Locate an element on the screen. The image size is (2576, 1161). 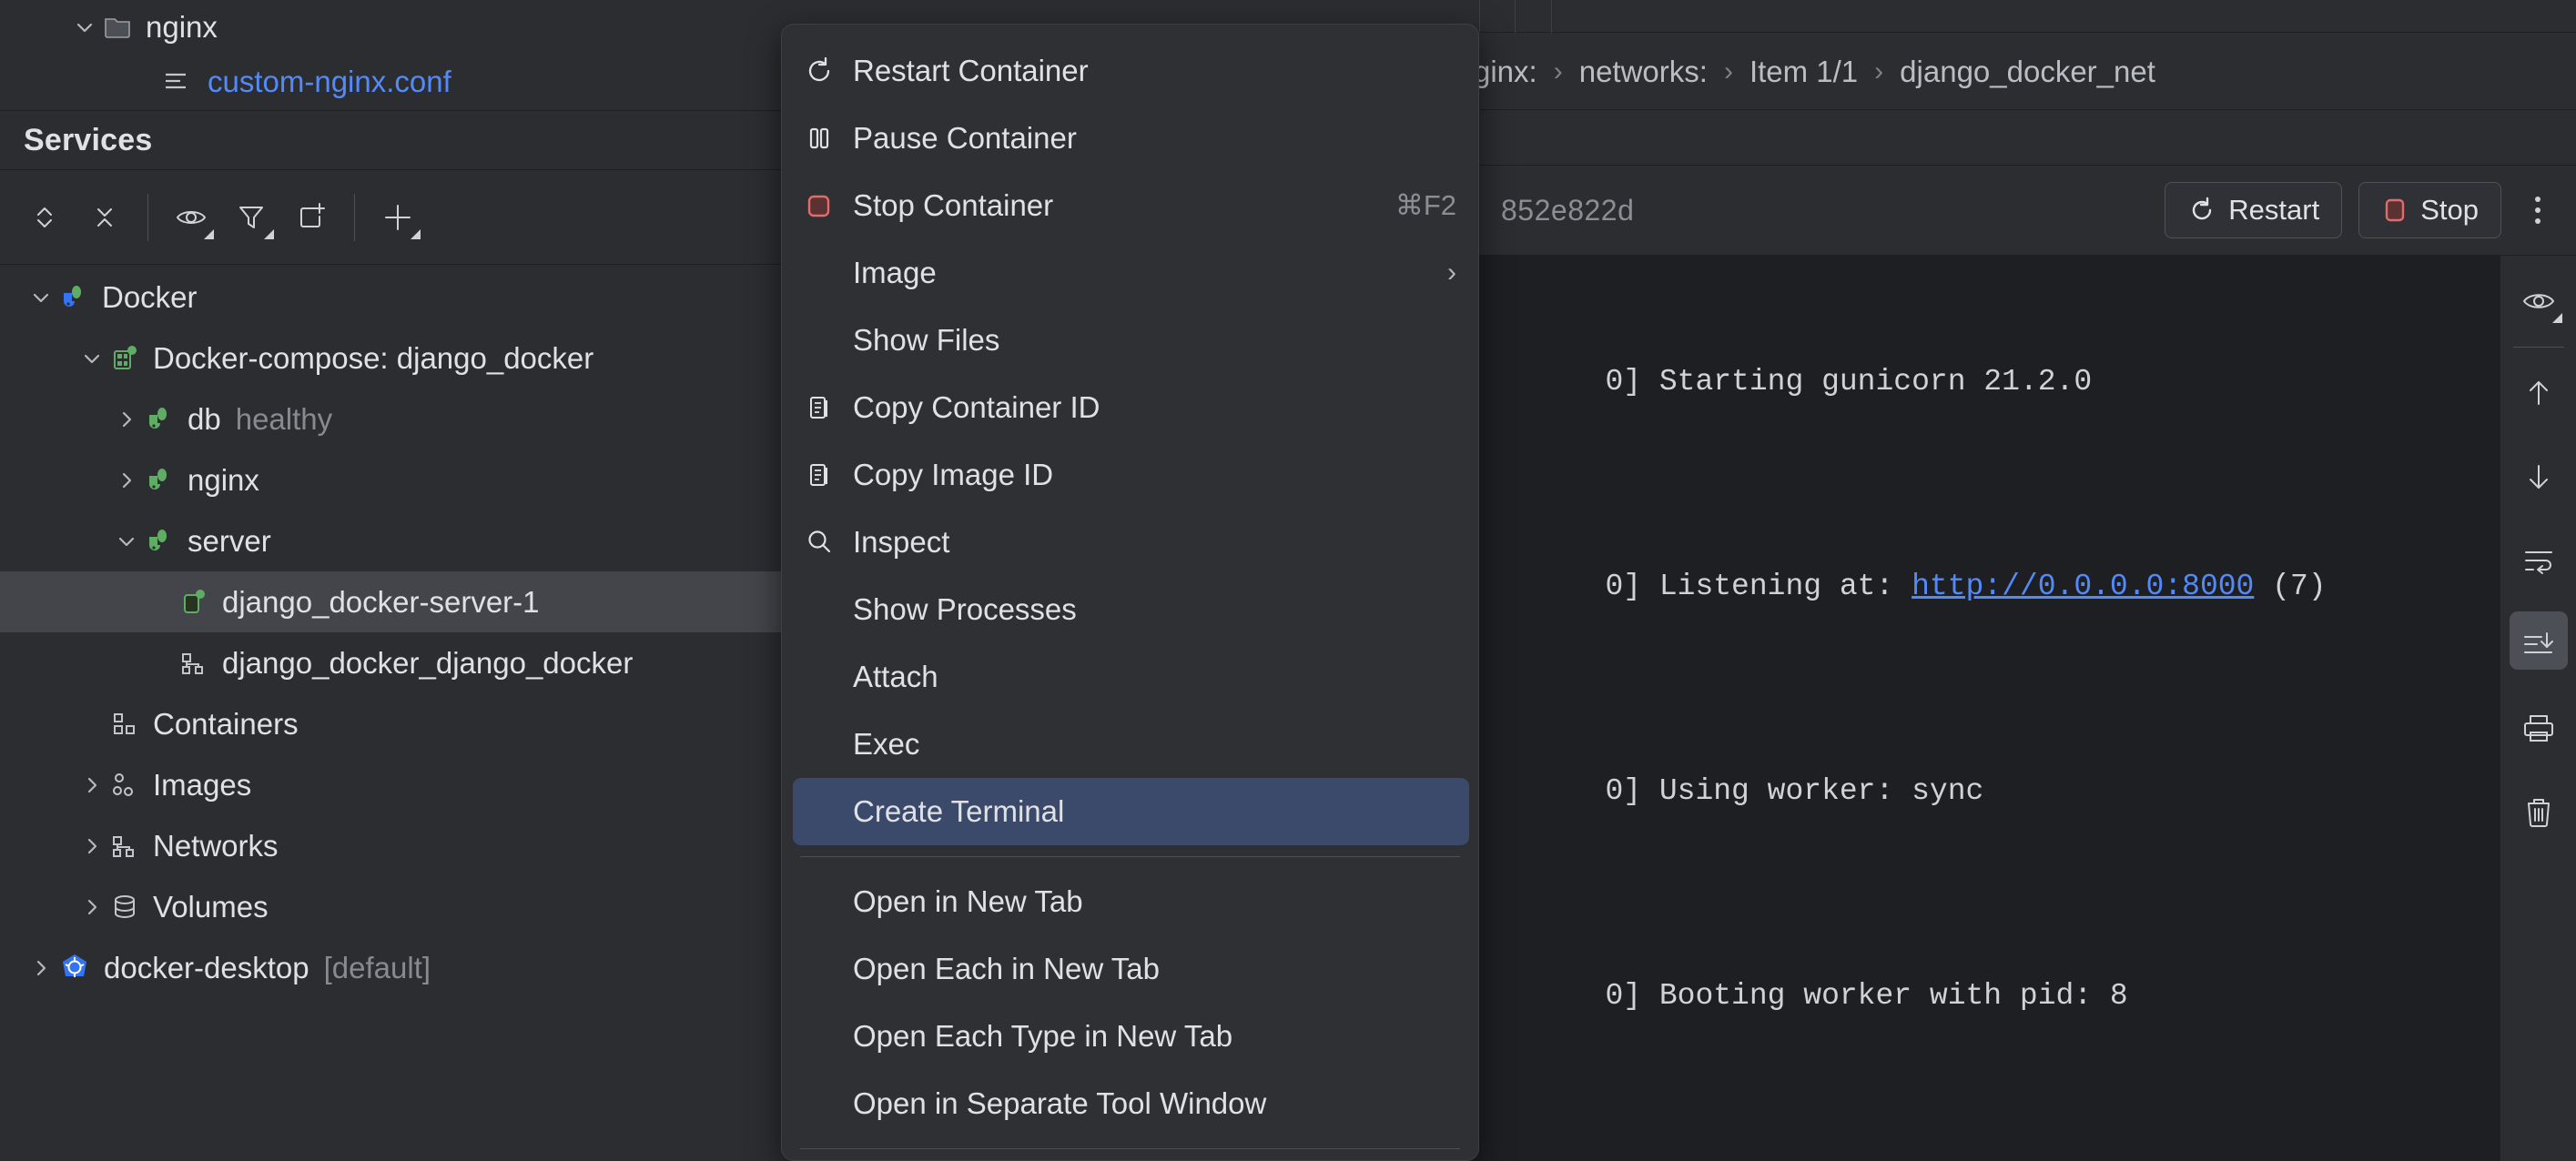
menu-item-label: Create Terminal is located at coordinates (959, 811).